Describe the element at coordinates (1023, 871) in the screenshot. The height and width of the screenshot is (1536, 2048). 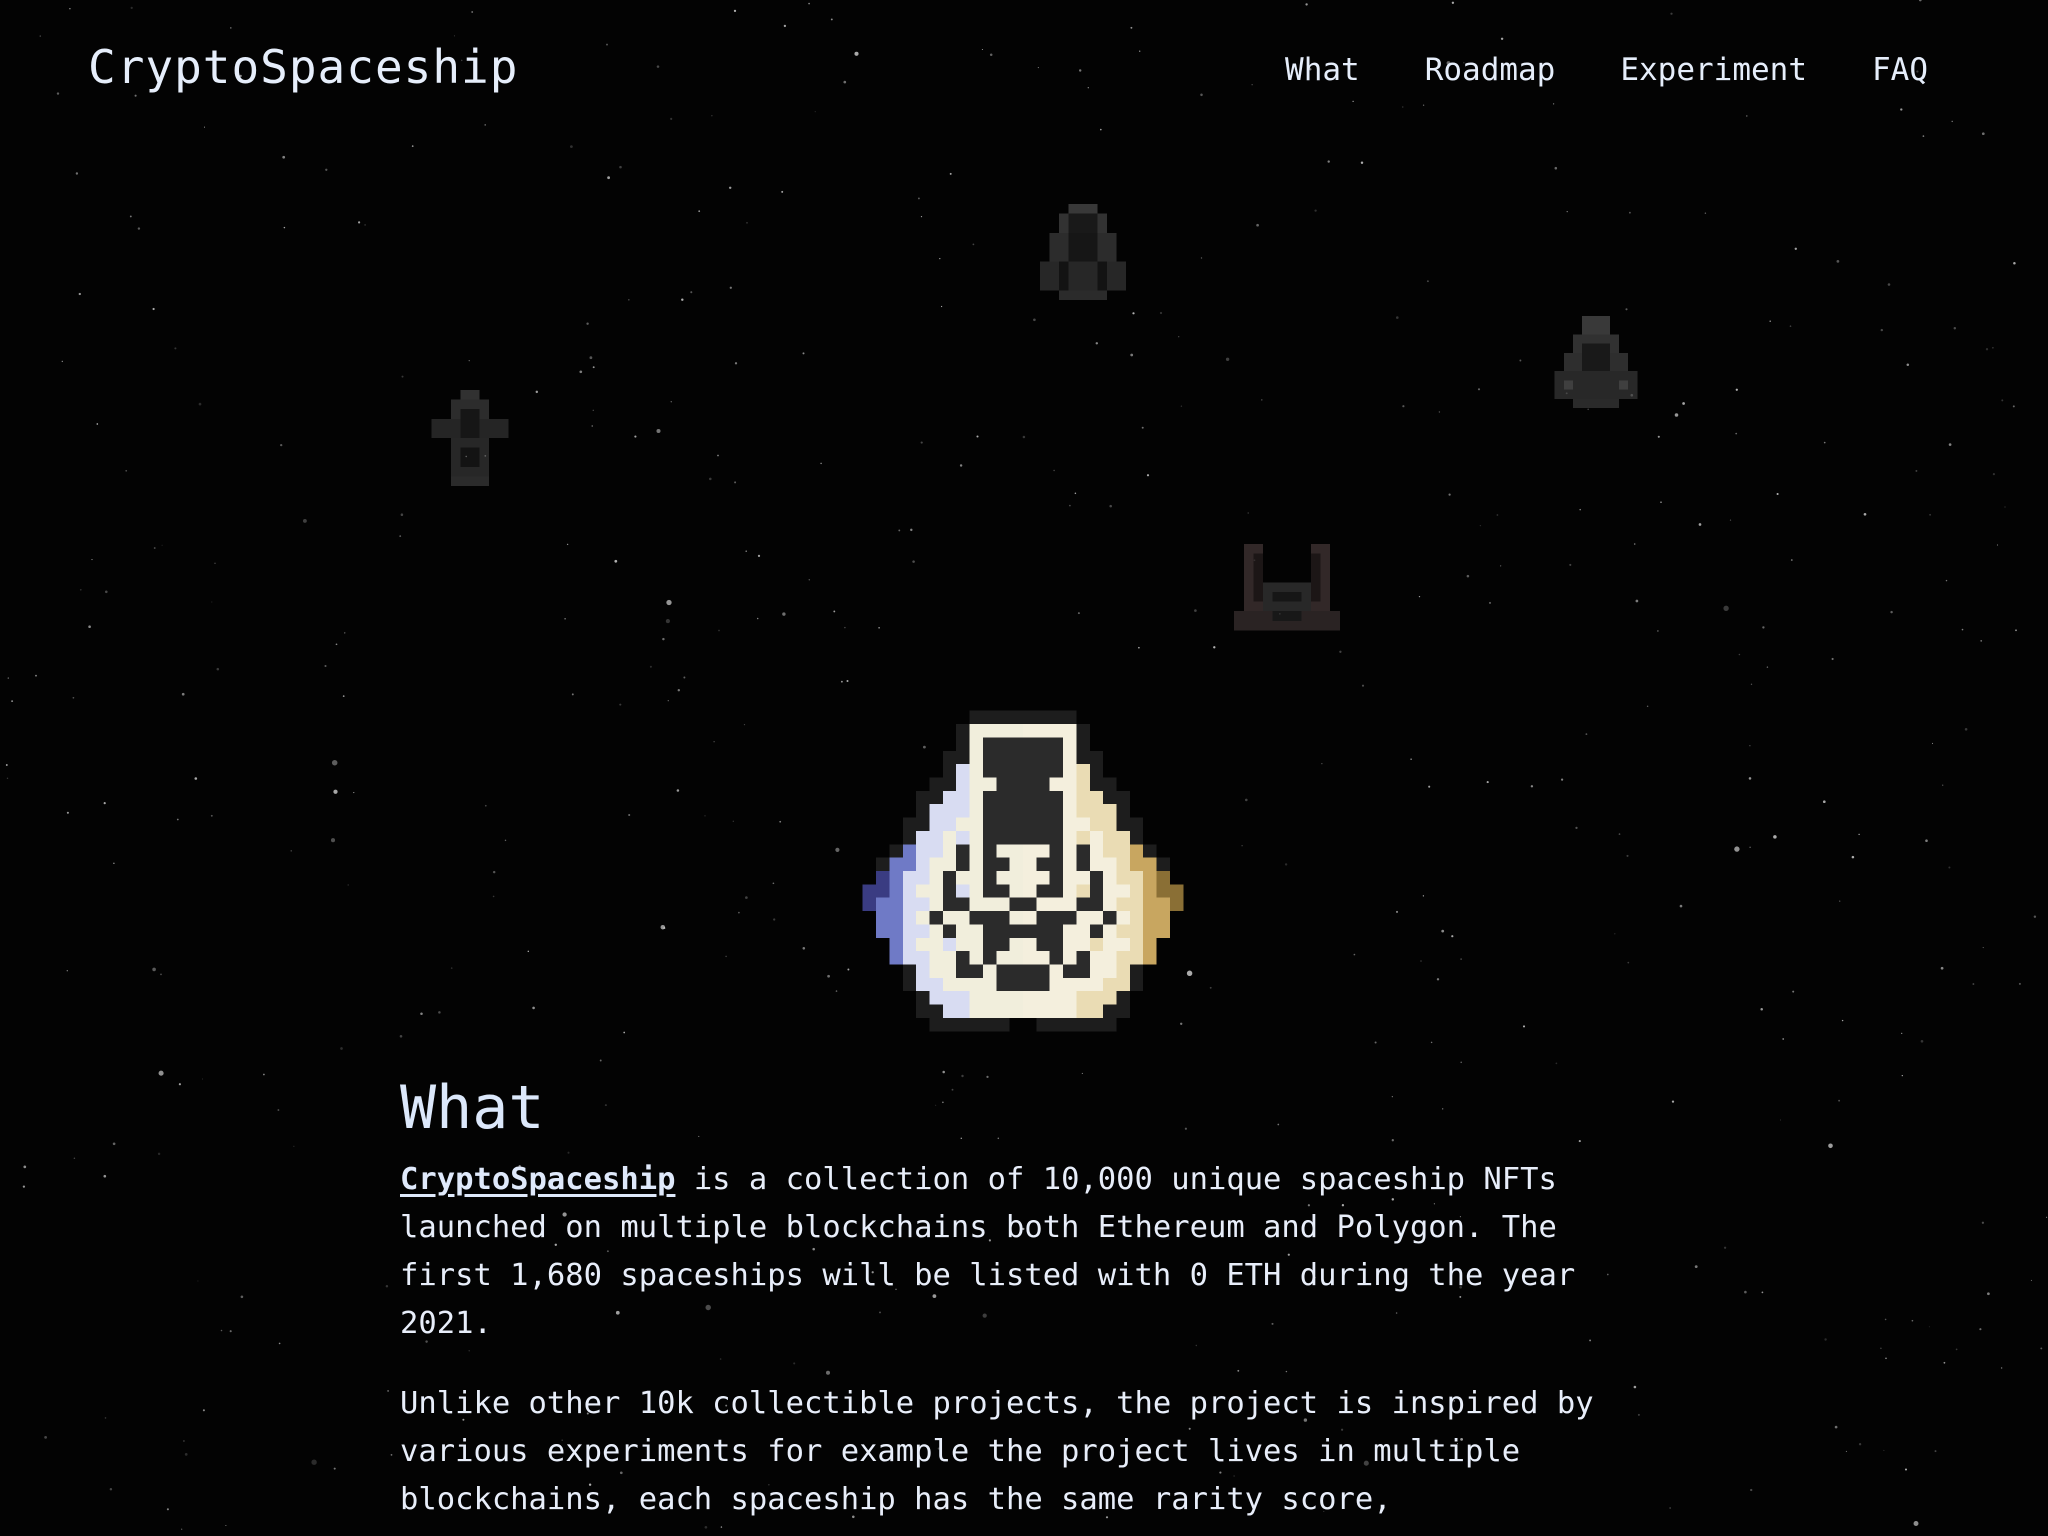
I see `spaceship-icon` at that location.